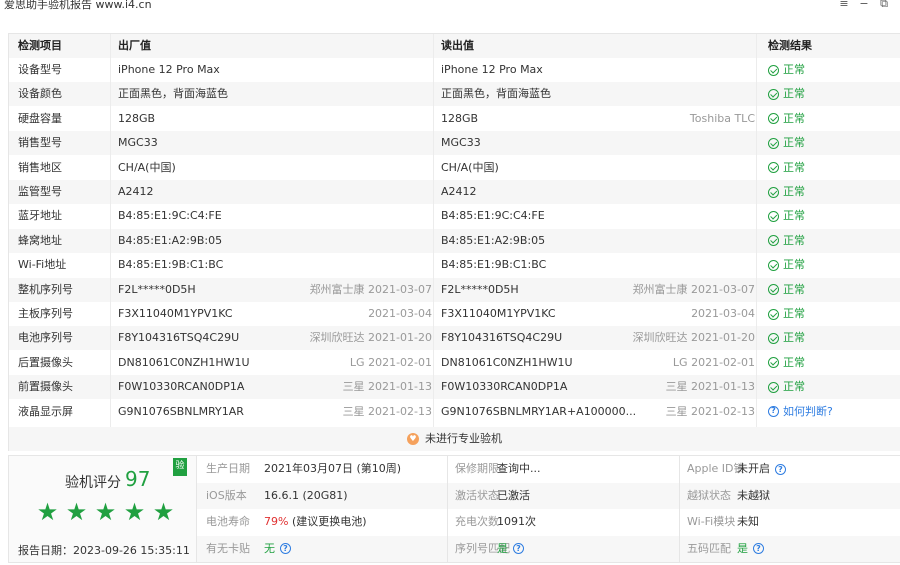 This screenshot has width=900, height=565. Describe the element at coordinates (175, 313) in the screenshot. I see `factory-value: F3X11040M1YPV1KC` at that location.